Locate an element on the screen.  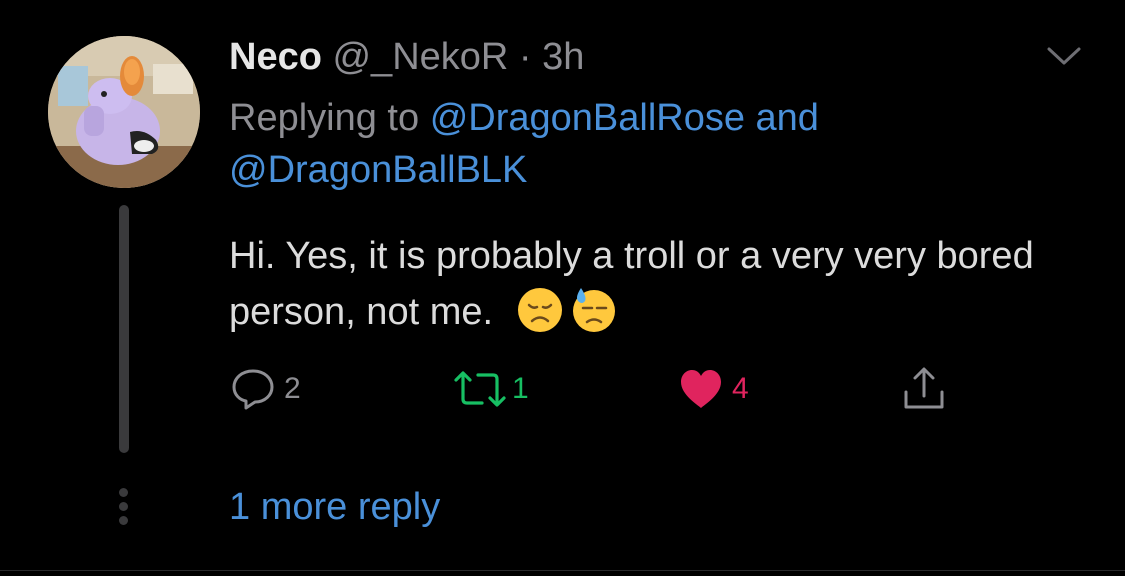
reply-button: 2 is located at coordinates (265, 389).